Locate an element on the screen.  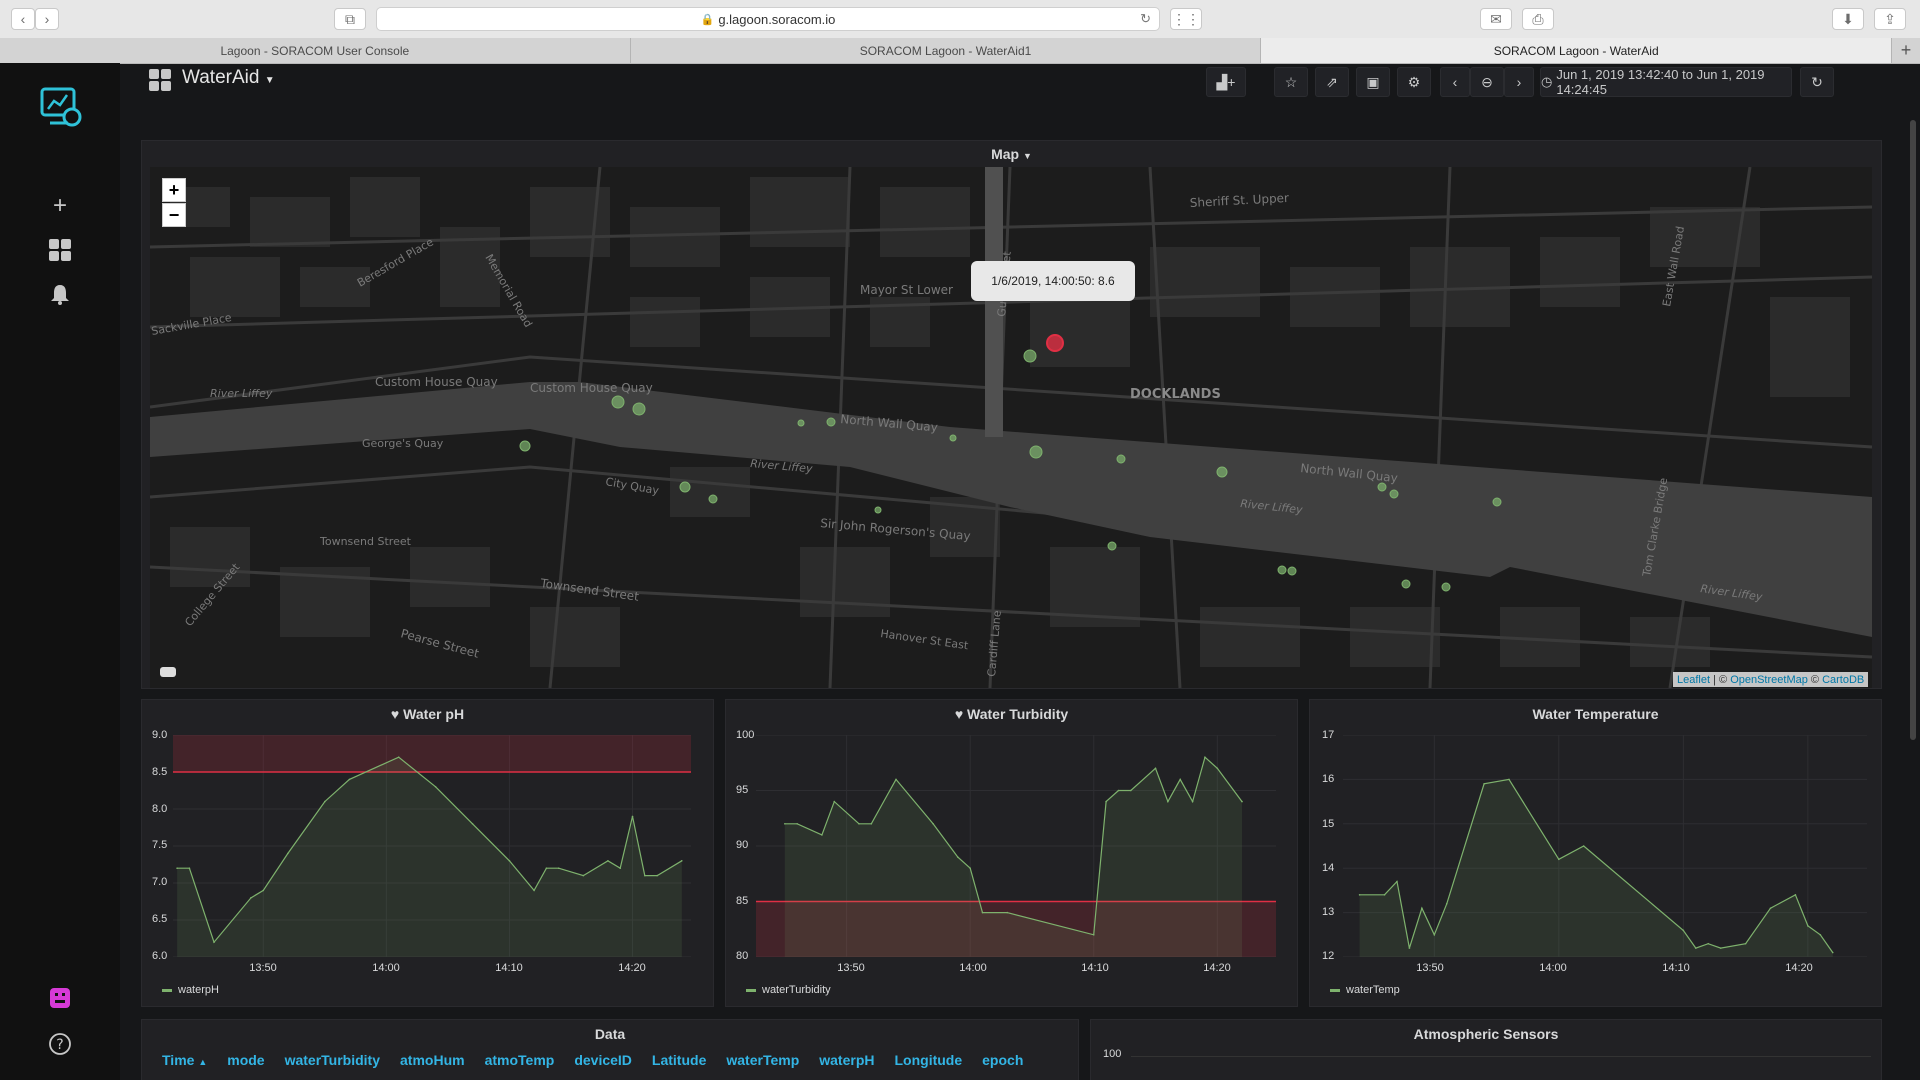
address-bar: 🔒 g.lagoon.soracom.io ↻ is located at coordinates (768, 19).